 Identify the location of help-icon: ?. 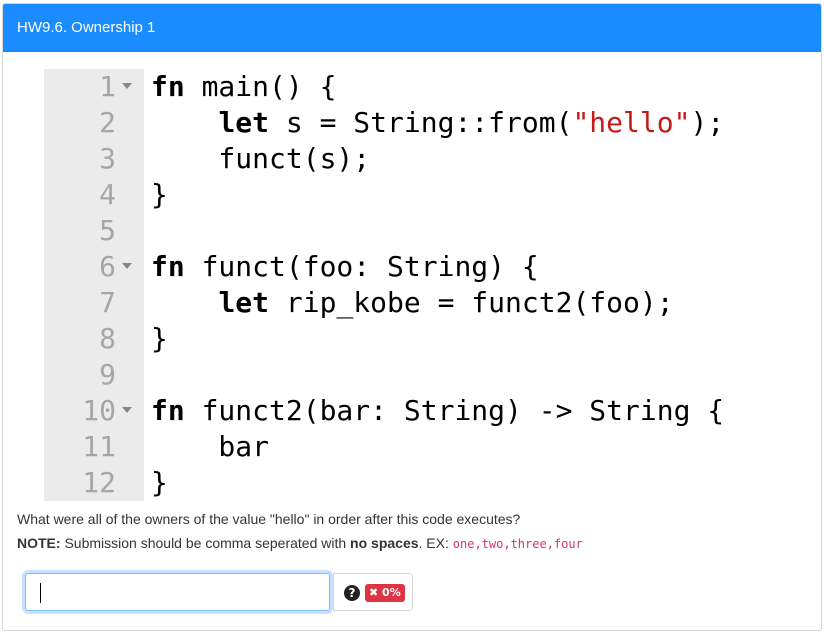
(352, 593).